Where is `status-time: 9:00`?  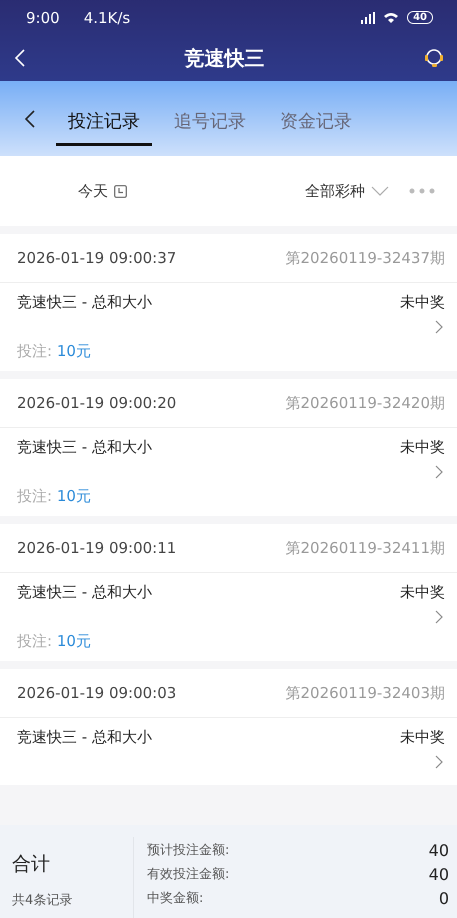
status-time: 9:00 is located at coordinates (43, 17).